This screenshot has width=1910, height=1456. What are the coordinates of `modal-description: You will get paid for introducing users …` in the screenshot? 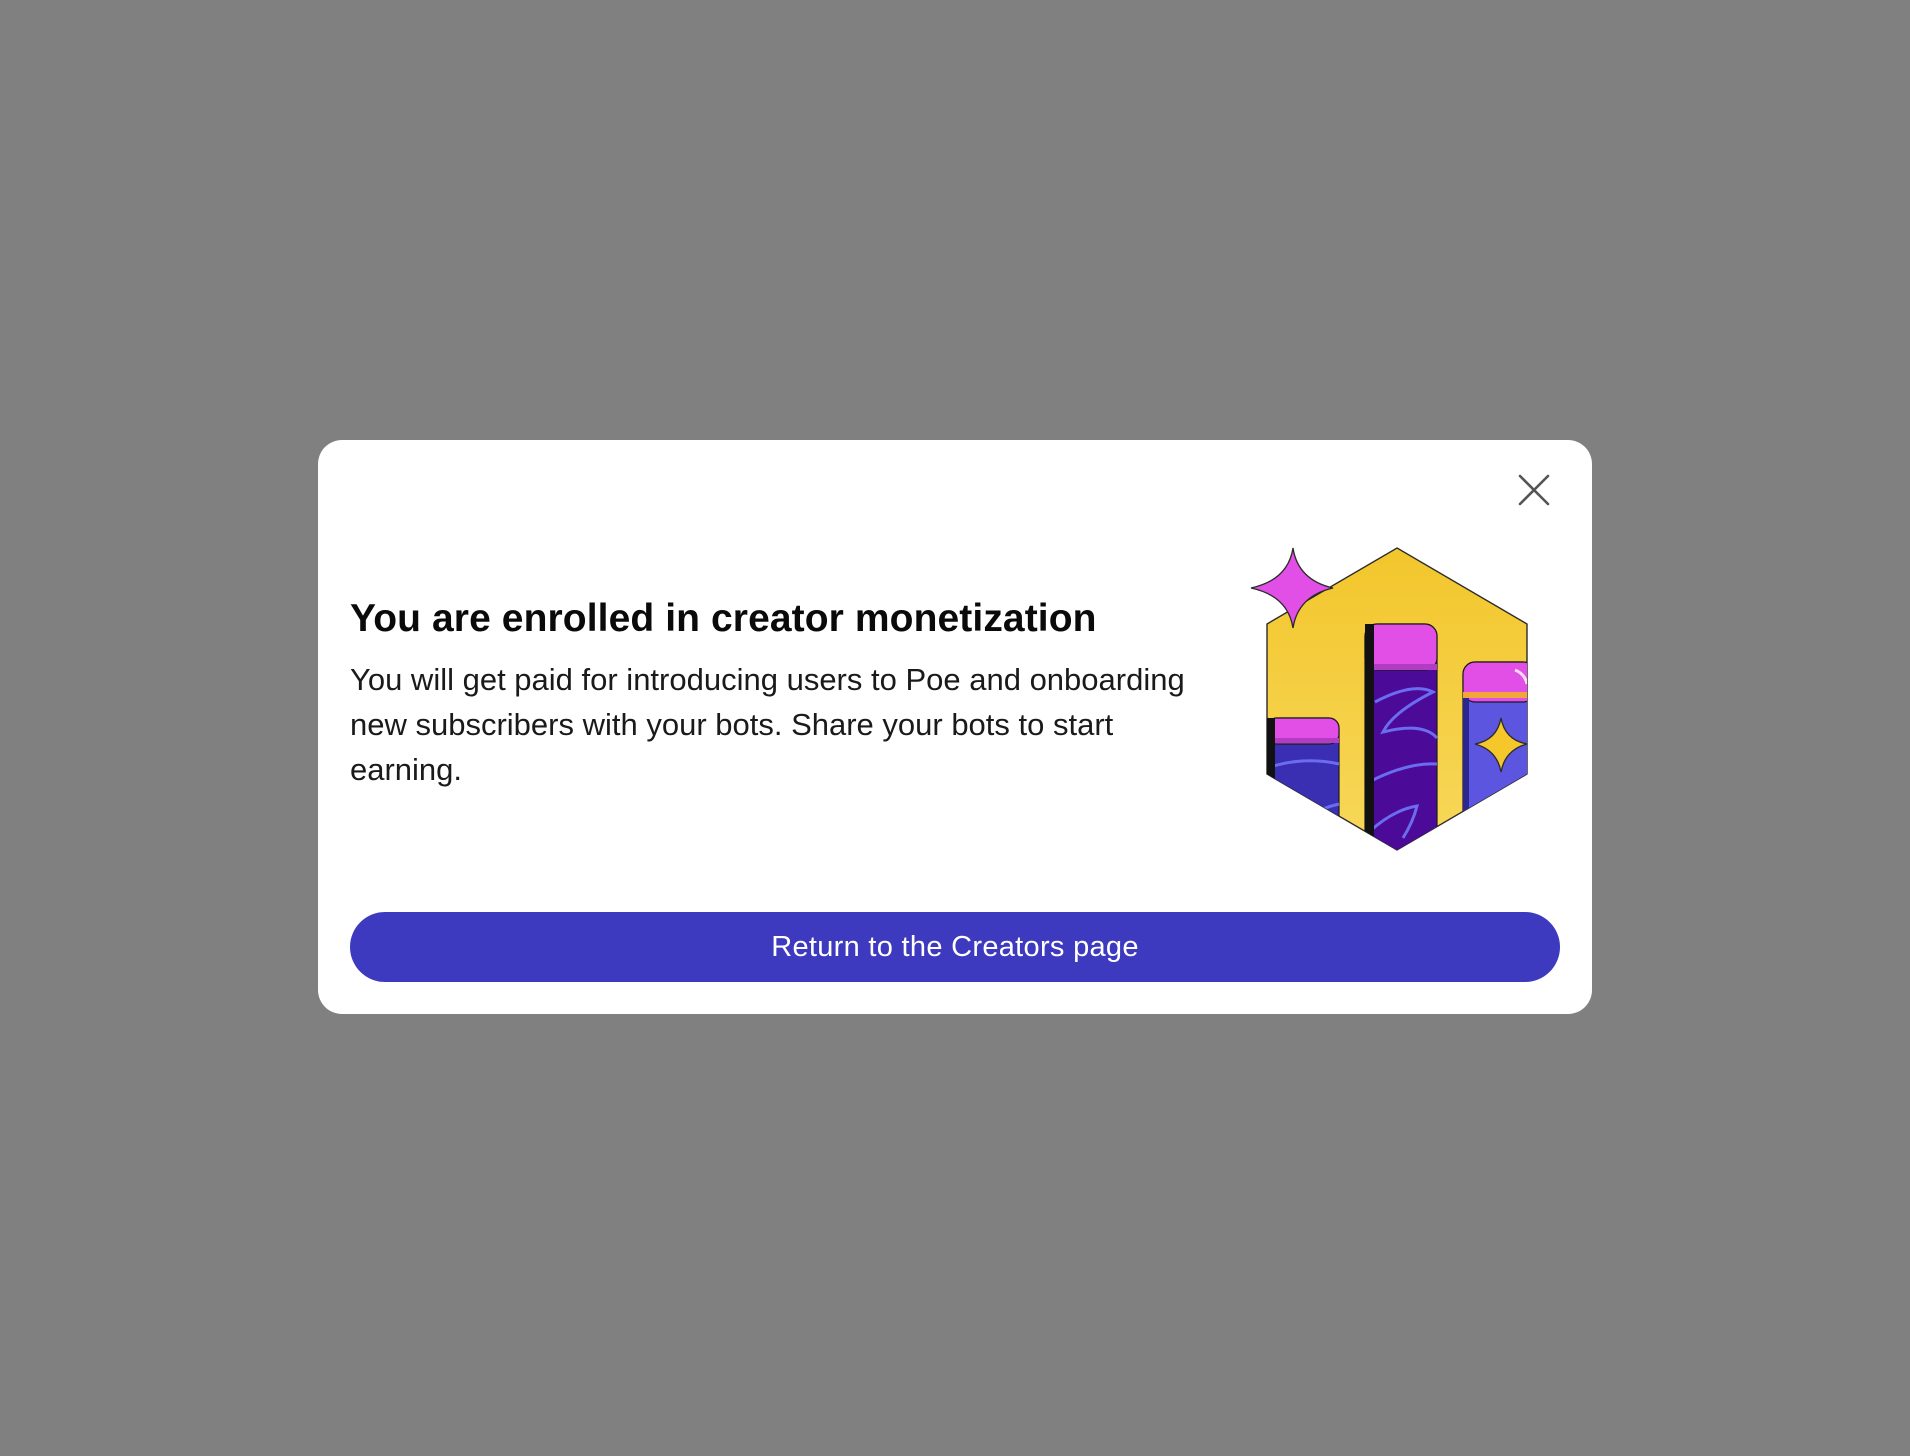 It's located at (767, 724).